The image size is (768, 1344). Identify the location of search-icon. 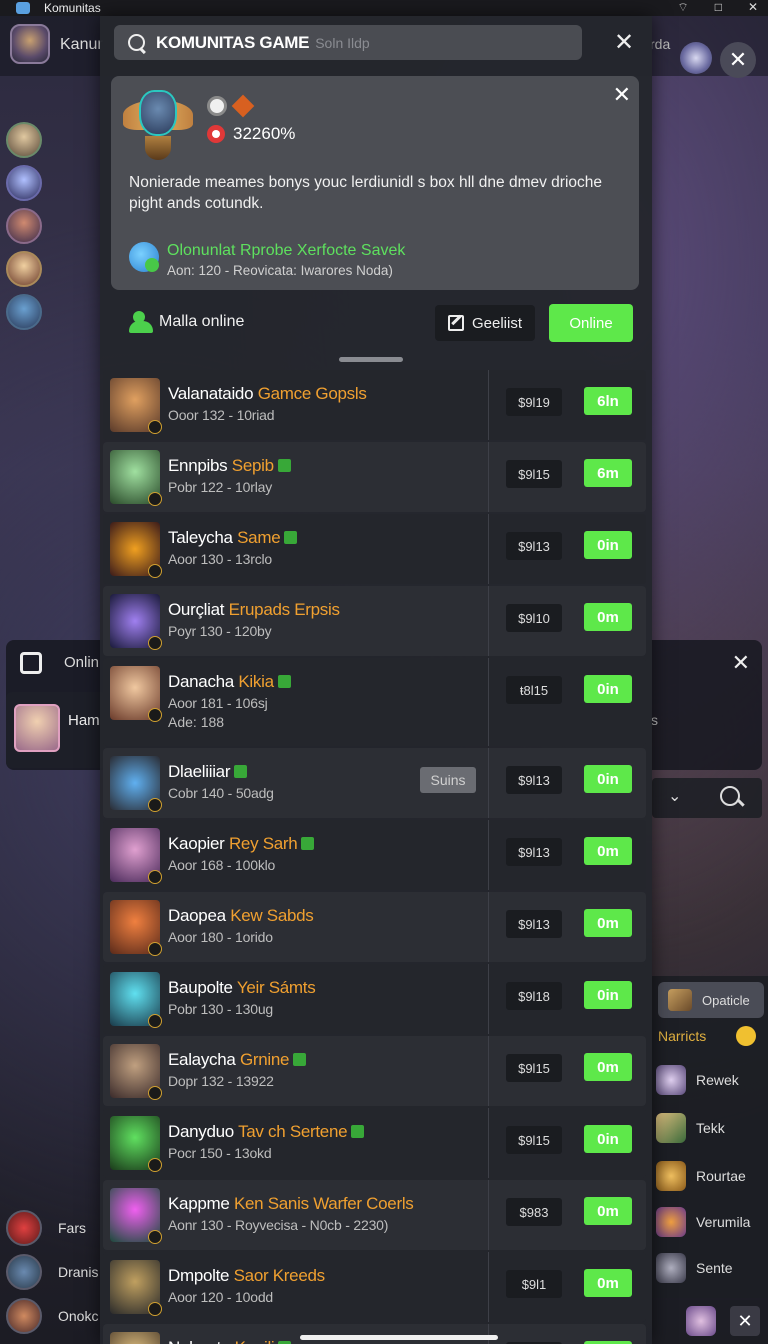
(732, 798).